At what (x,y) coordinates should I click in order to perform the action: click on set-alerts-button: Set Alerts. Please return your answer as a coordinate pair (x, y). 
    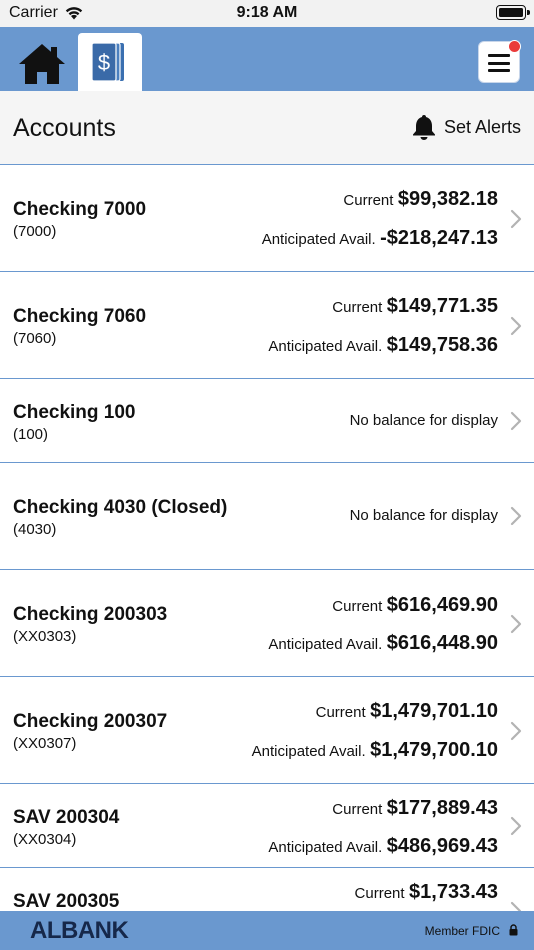
    Looking at the image, I should click on (466, 127).